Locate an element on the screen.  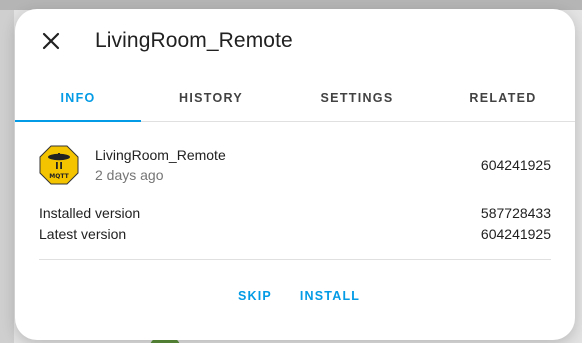
tab-related: RELATED is located at coordinates (503, 98).